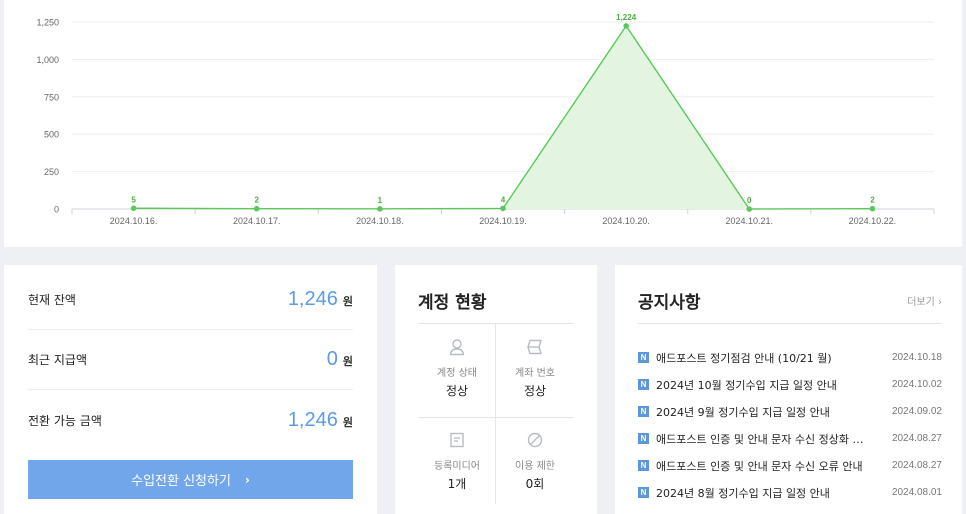  I want to click on account-state-cell: 계정 상태 정상, so click(457, 370).